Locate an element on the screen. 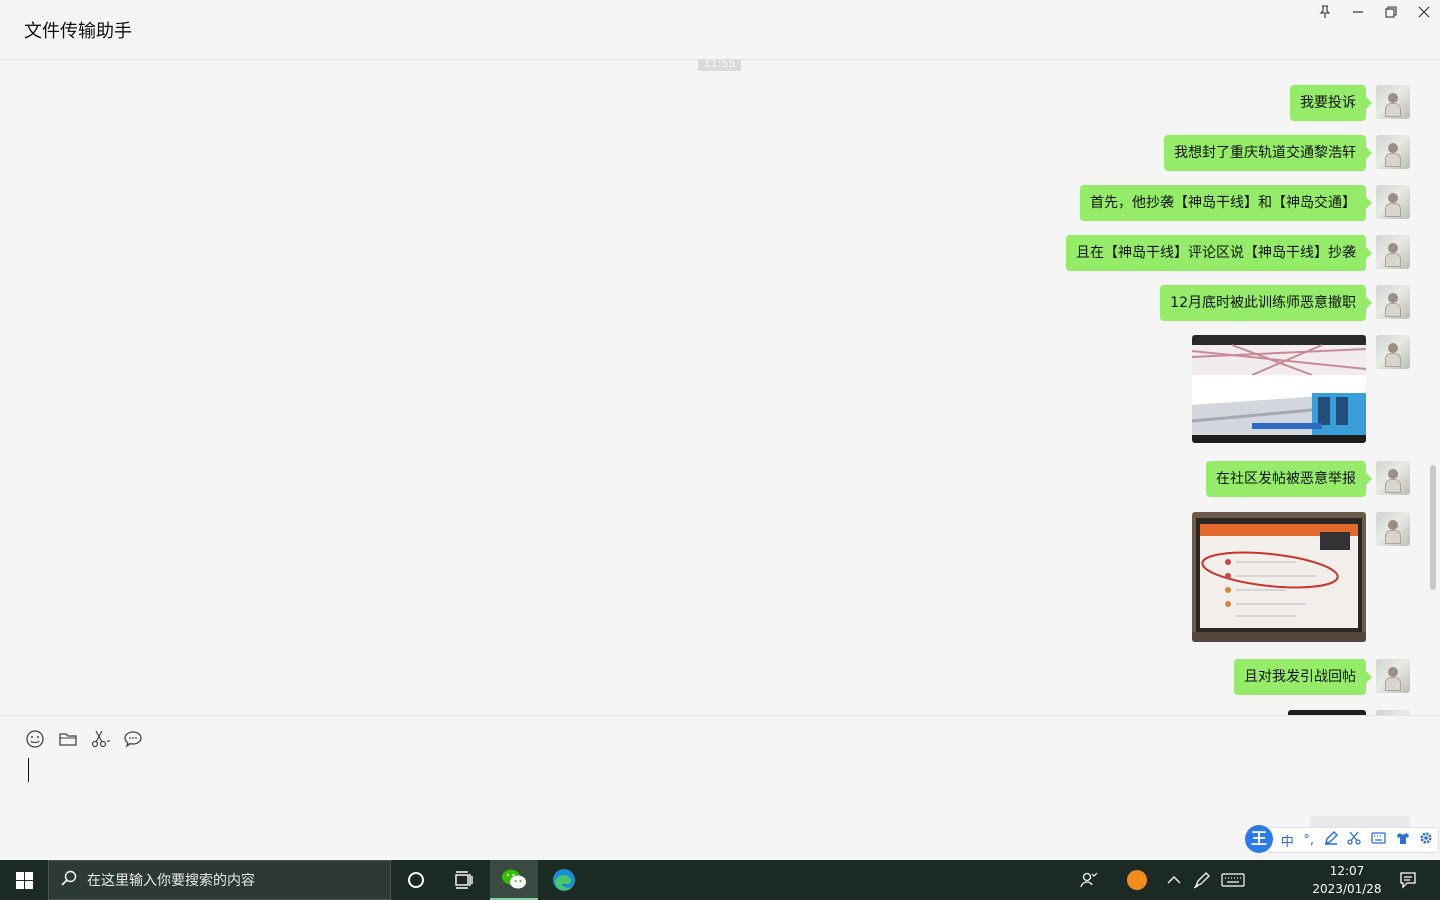 This screenshot has width=1440, height=900. message-item: 12月底时被此训练师恶意撤职 is located at coordinates (1285, 303).